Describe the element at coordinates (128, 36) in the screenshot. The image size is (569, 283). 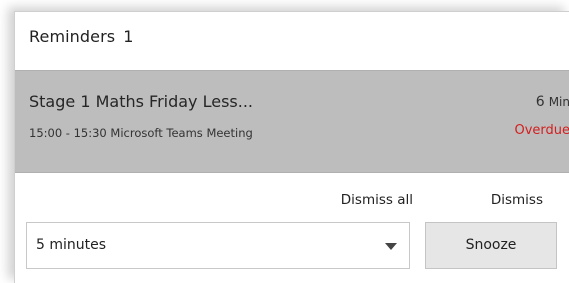
I see `reminders-count: 1` at that location.